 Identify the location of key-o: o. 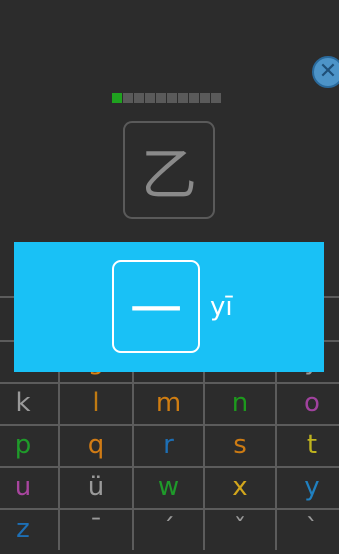
(308, 403).